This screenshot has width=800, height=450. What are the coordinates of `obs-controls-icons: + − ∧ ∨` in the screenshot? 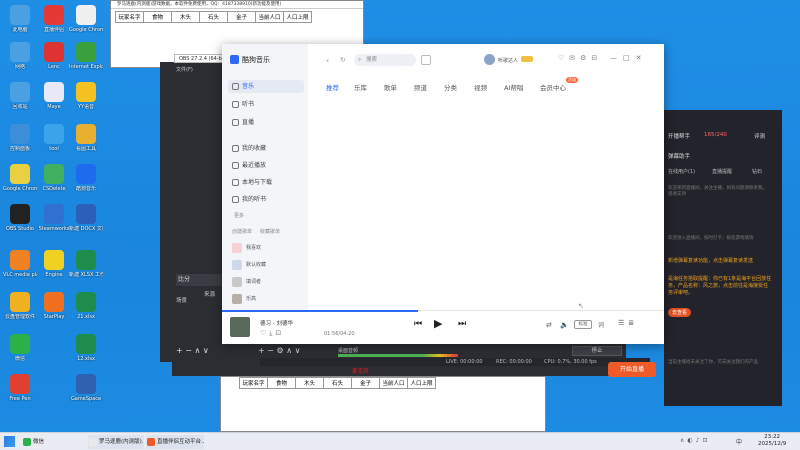 It's located at (192, 350).